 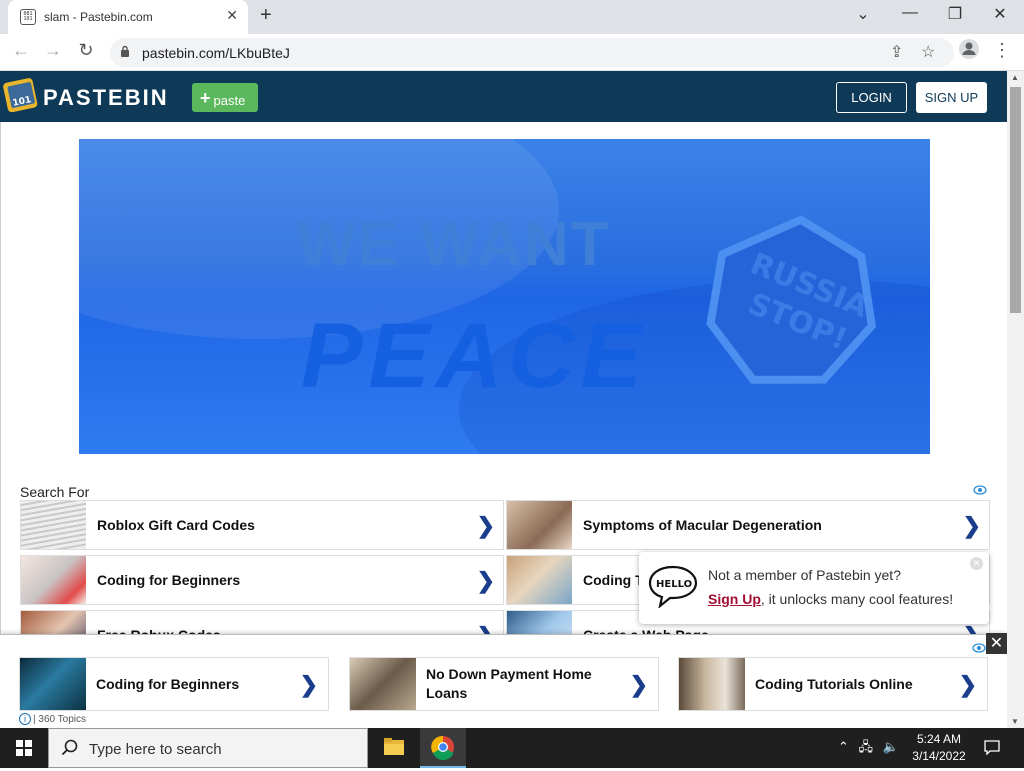 I want to click on brand-name: PASTEBIN, so click(x=106, y=98).